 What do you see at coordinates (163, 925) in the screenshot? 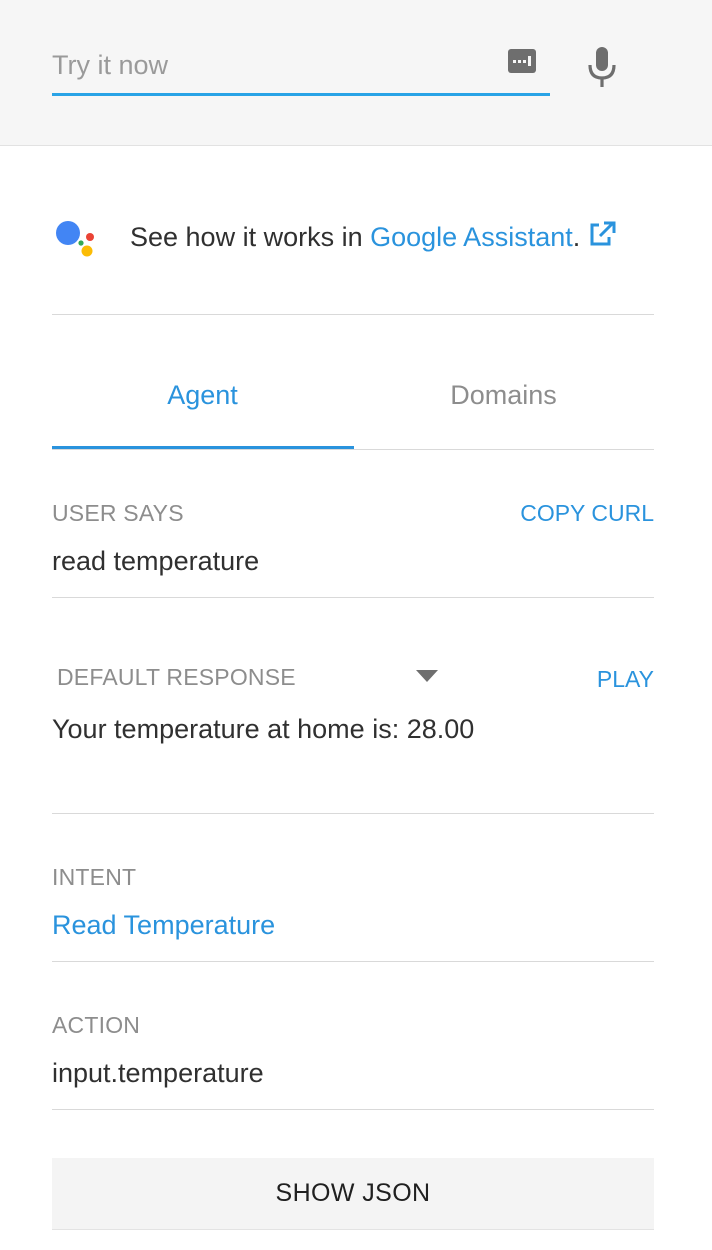
I see `intent-link: Read Temperature` at bounding box center [163, 925].